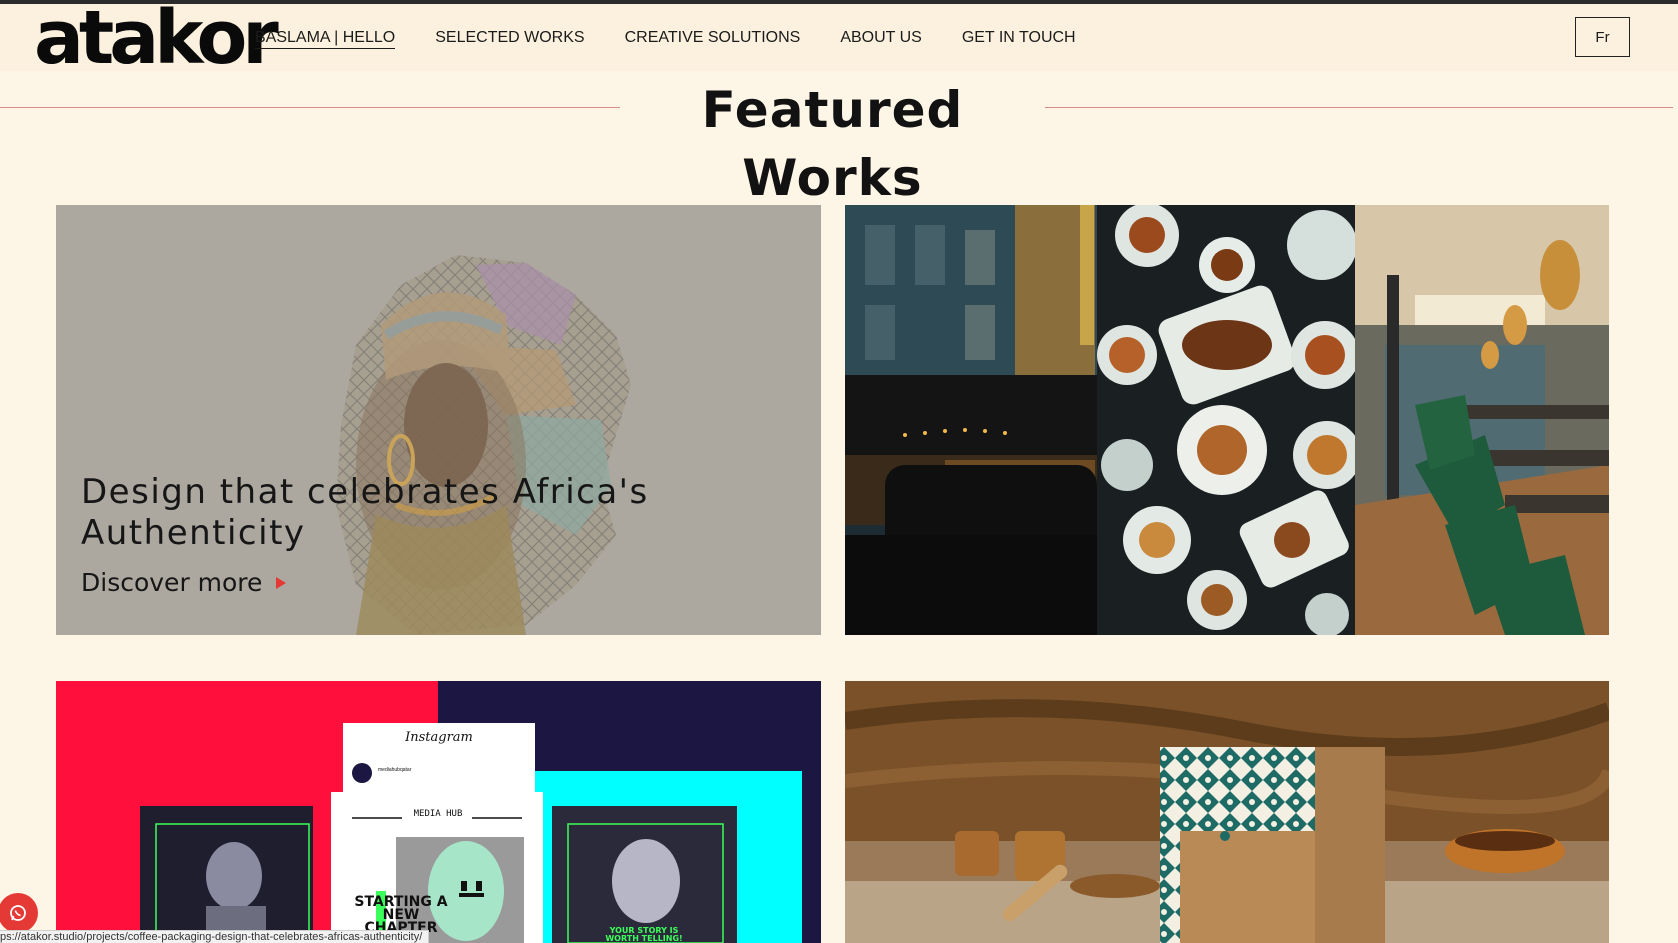  I want to click on whatsapp-icon, so click(18, 913).